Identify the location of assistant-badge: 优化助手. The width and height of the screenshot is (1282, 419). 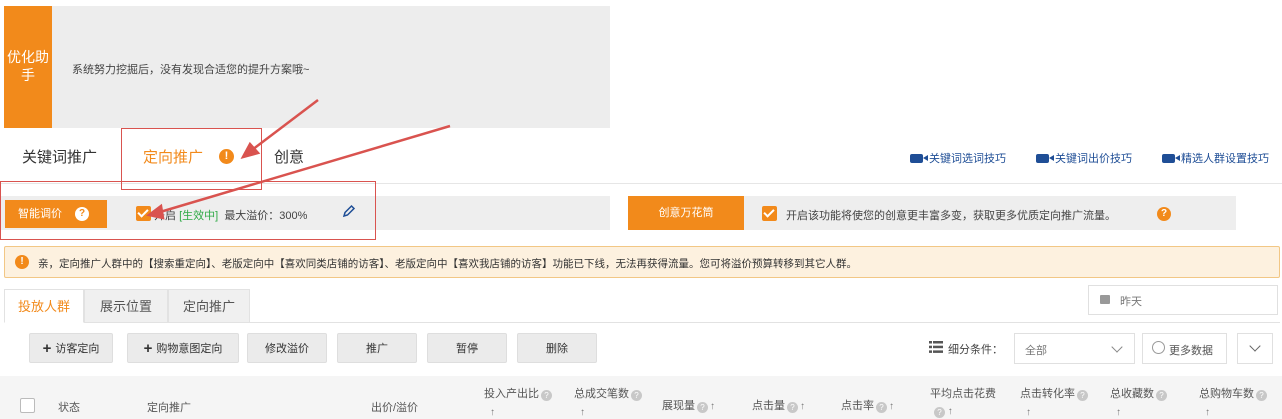
(28, 67).